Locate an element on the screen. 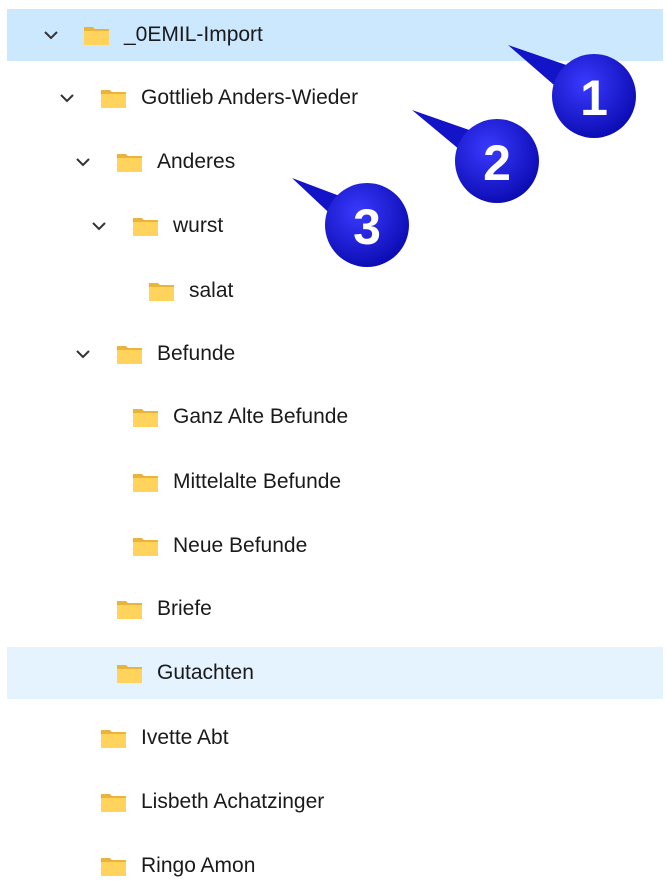  tree-item-label: Mittelalte Befunde is located at coordinates (257, 481).